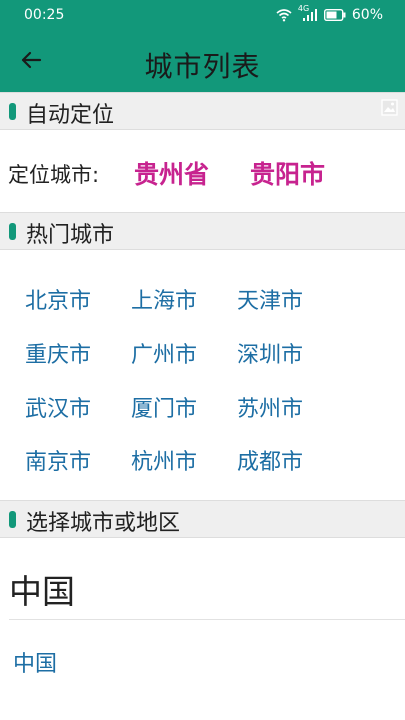 The image size is (405, 720). What do you see at coordinates (70, 235) in the screenshot?
I see `section-title: 热门城市` at bounding box center [70, 235].